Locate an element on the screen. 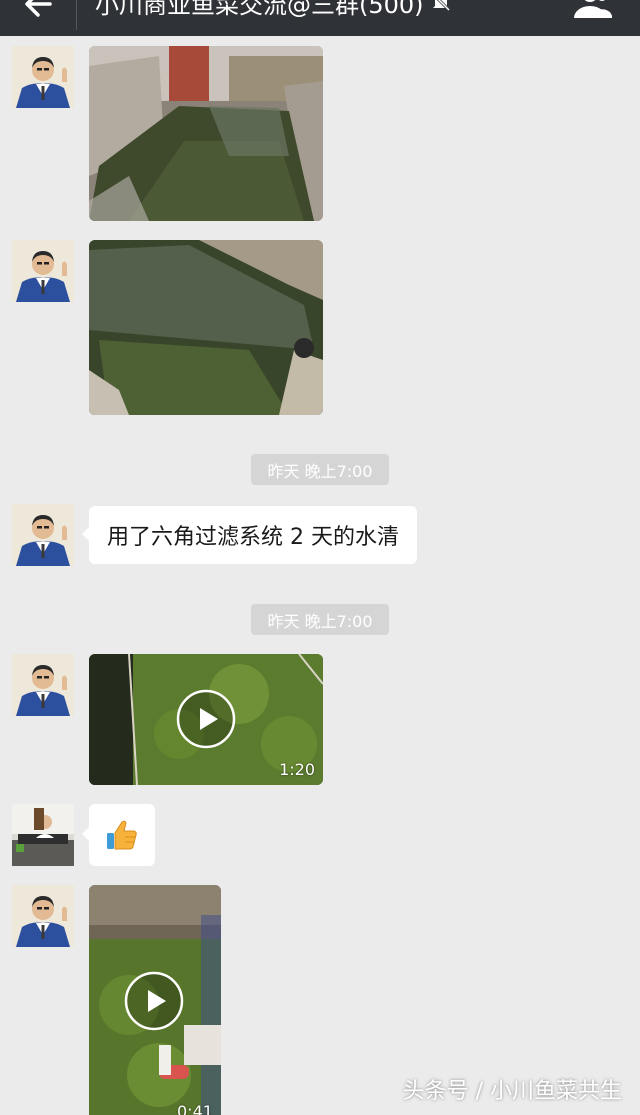 The height and width of the screenshot is (1115, 640). message-row: 用了六角过滤系统 2 天的水清 is located at coordinates (320, 535).